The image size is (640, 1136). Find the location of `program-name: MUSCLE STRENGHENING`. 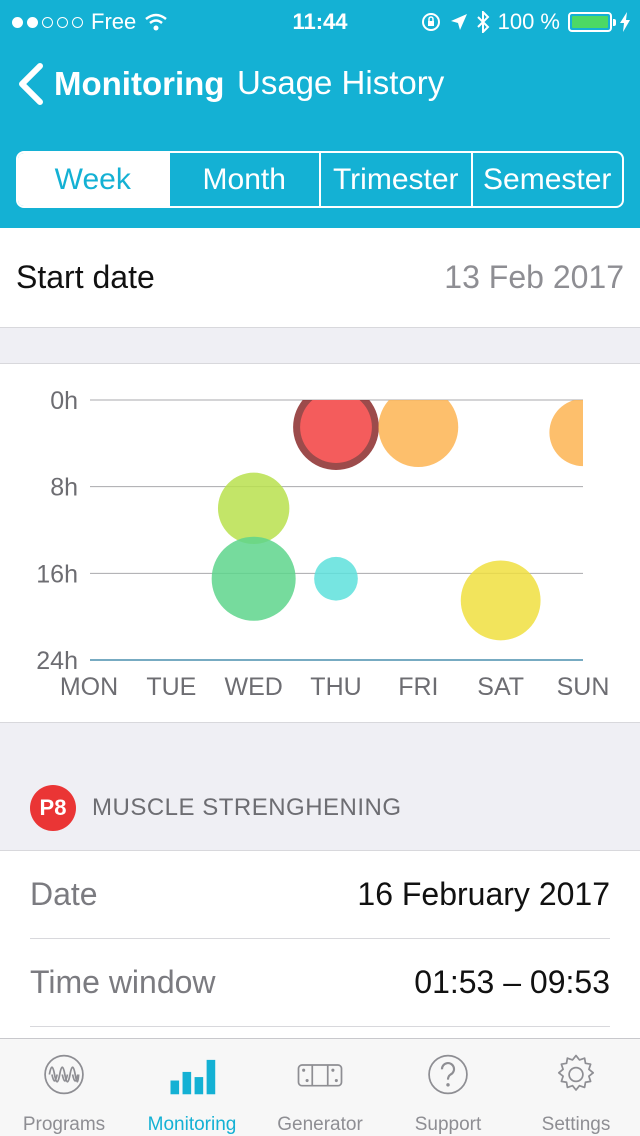

program-name: MUSCLE STRENGHENING is located at coordinates (247, 807).